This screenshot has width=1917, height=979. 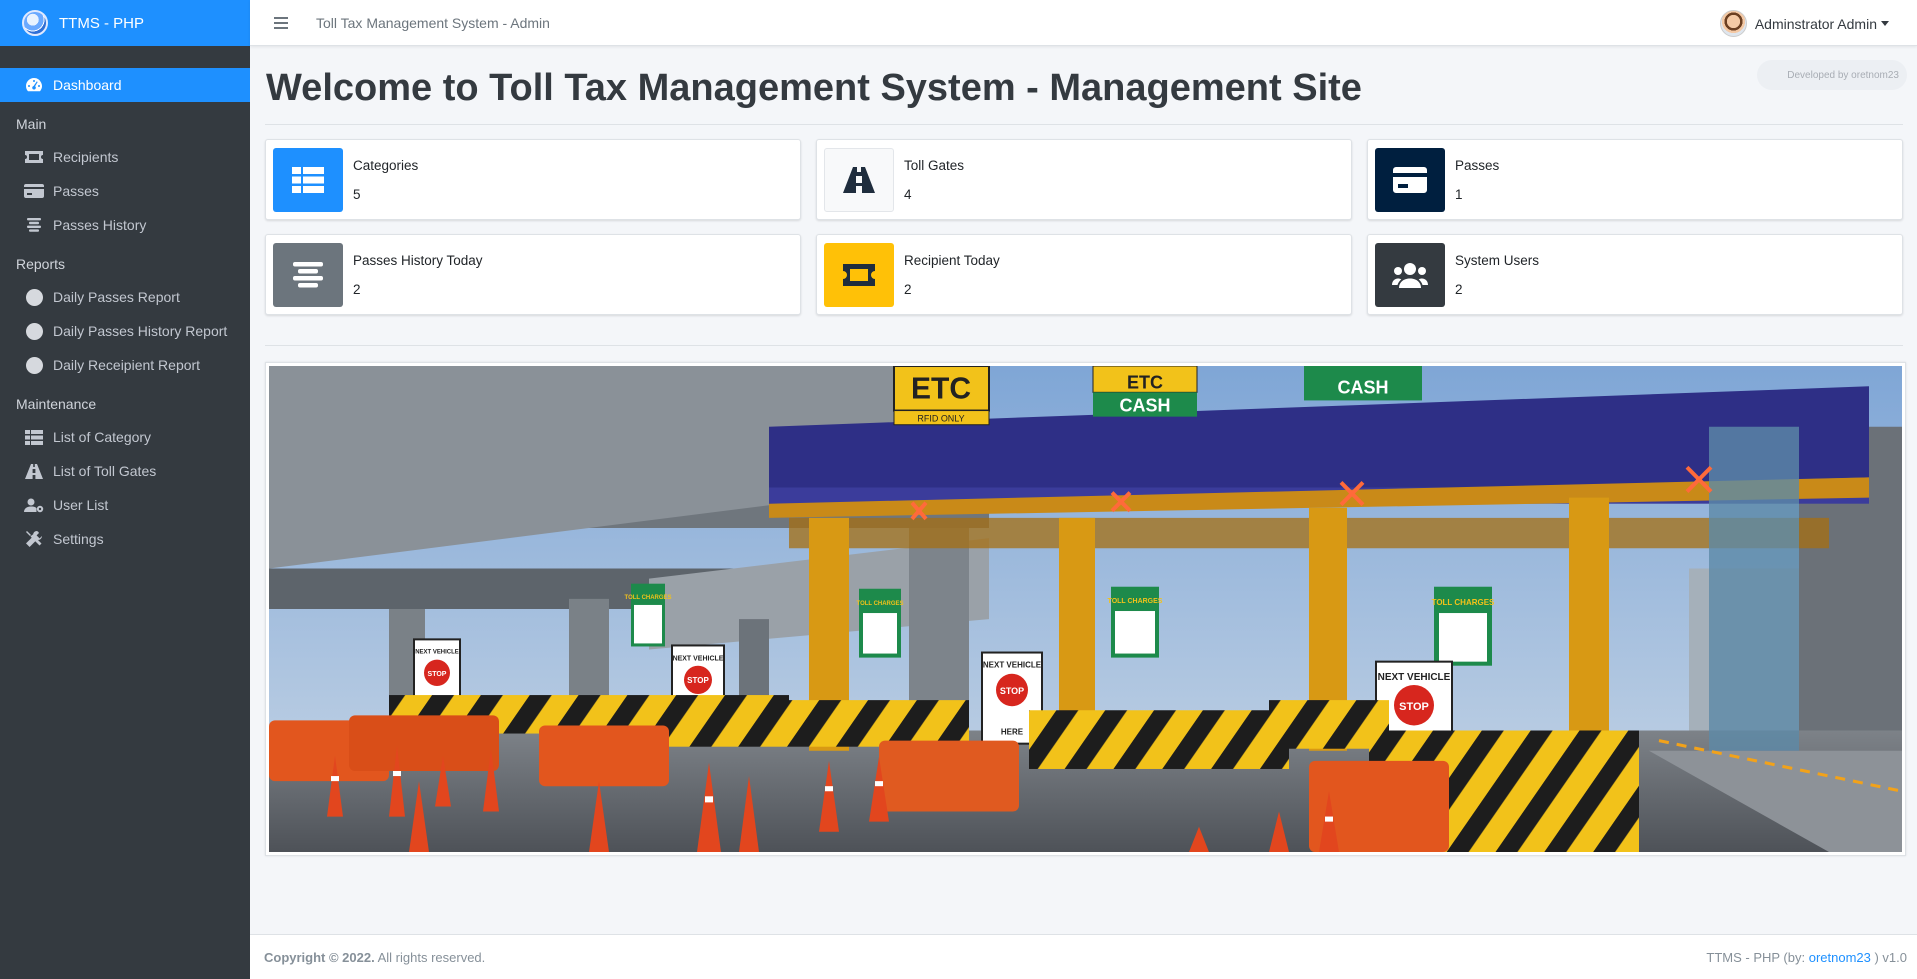 I want to click on hamburger-menu-icon, so click(x=281, y=23).